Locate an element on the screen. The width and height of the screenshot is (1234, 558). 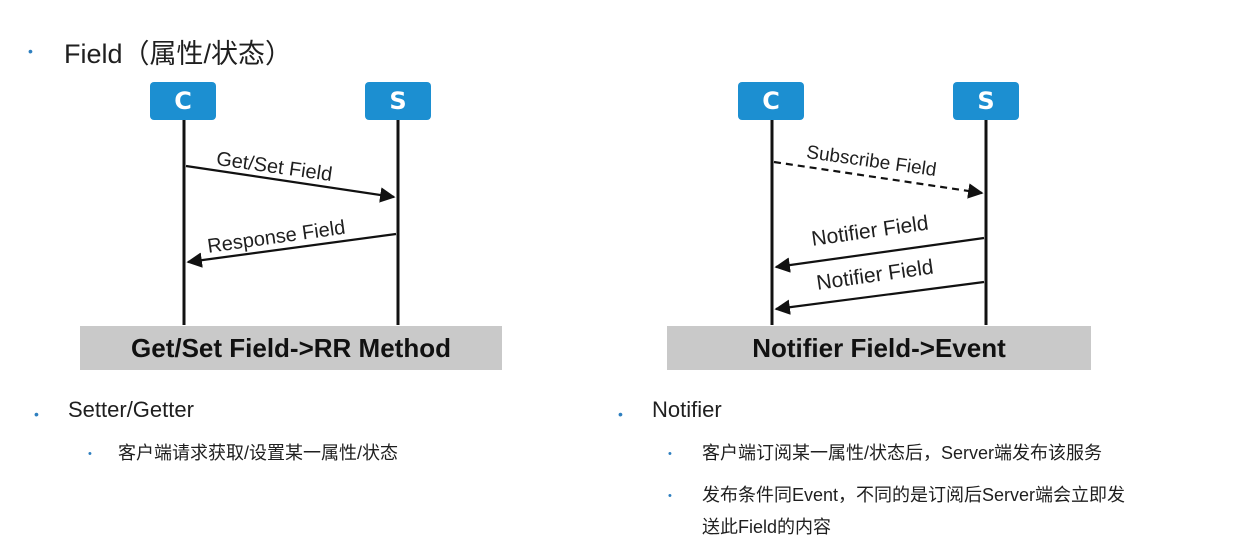
left-server-badge: S is located at coordinates (398, 101).